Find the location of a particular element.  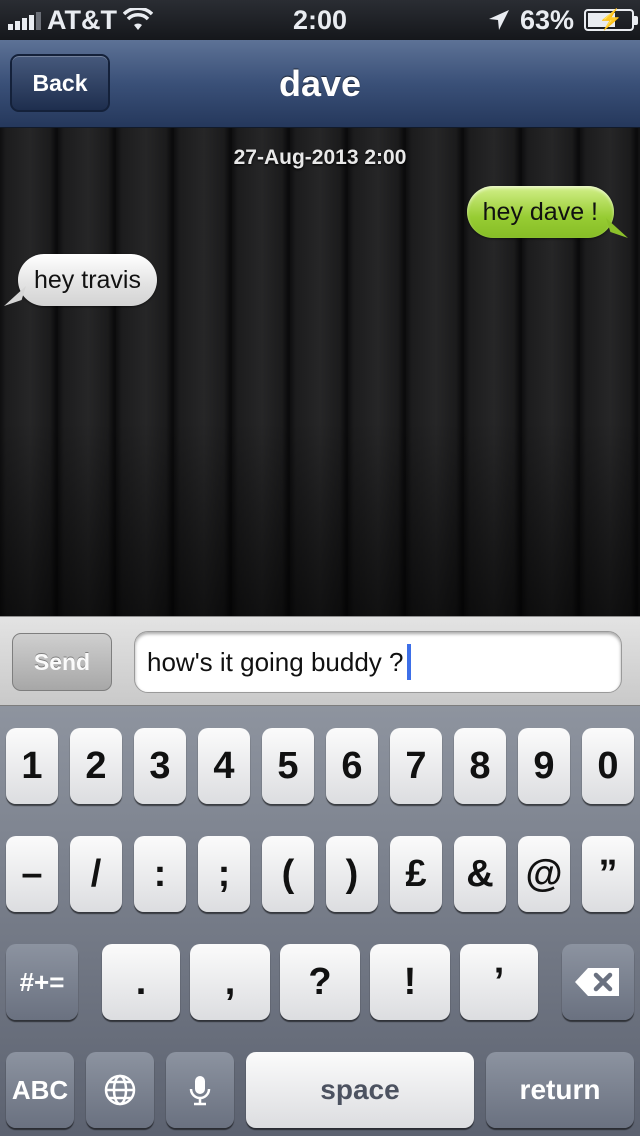

status-right: 63% ⚡ is located at coordinates (563, 20).